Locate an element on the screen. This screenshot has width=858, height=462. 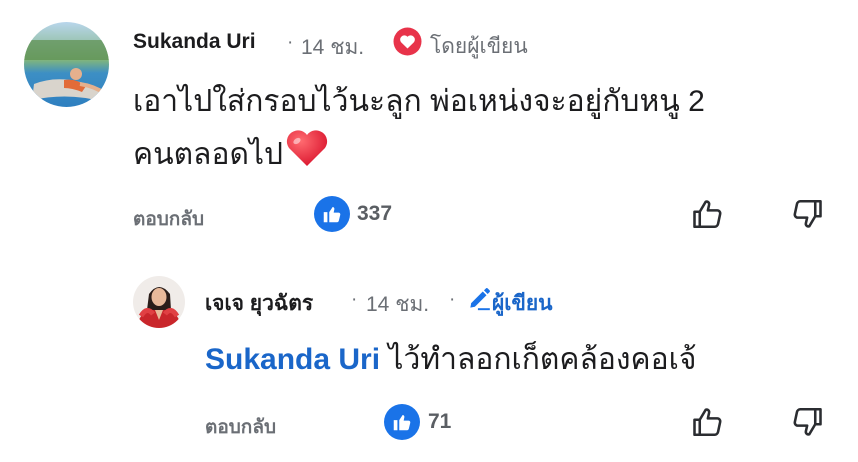
pencil-icon is located at coordinates (479, 299).